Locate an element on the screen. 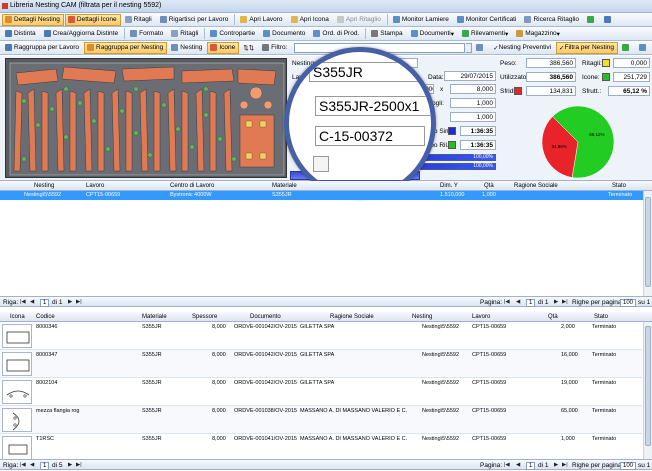  col-spessore: Spessore is located at coordinates (204, 317).